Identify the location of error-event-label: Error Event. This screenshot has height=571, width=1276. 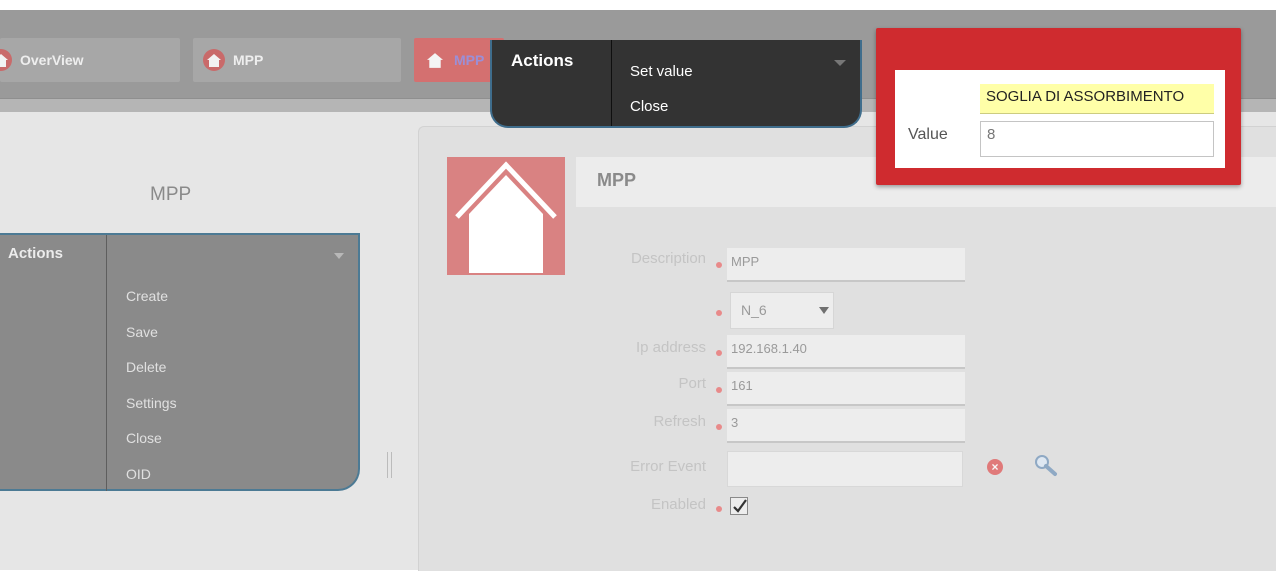
(668, 466).